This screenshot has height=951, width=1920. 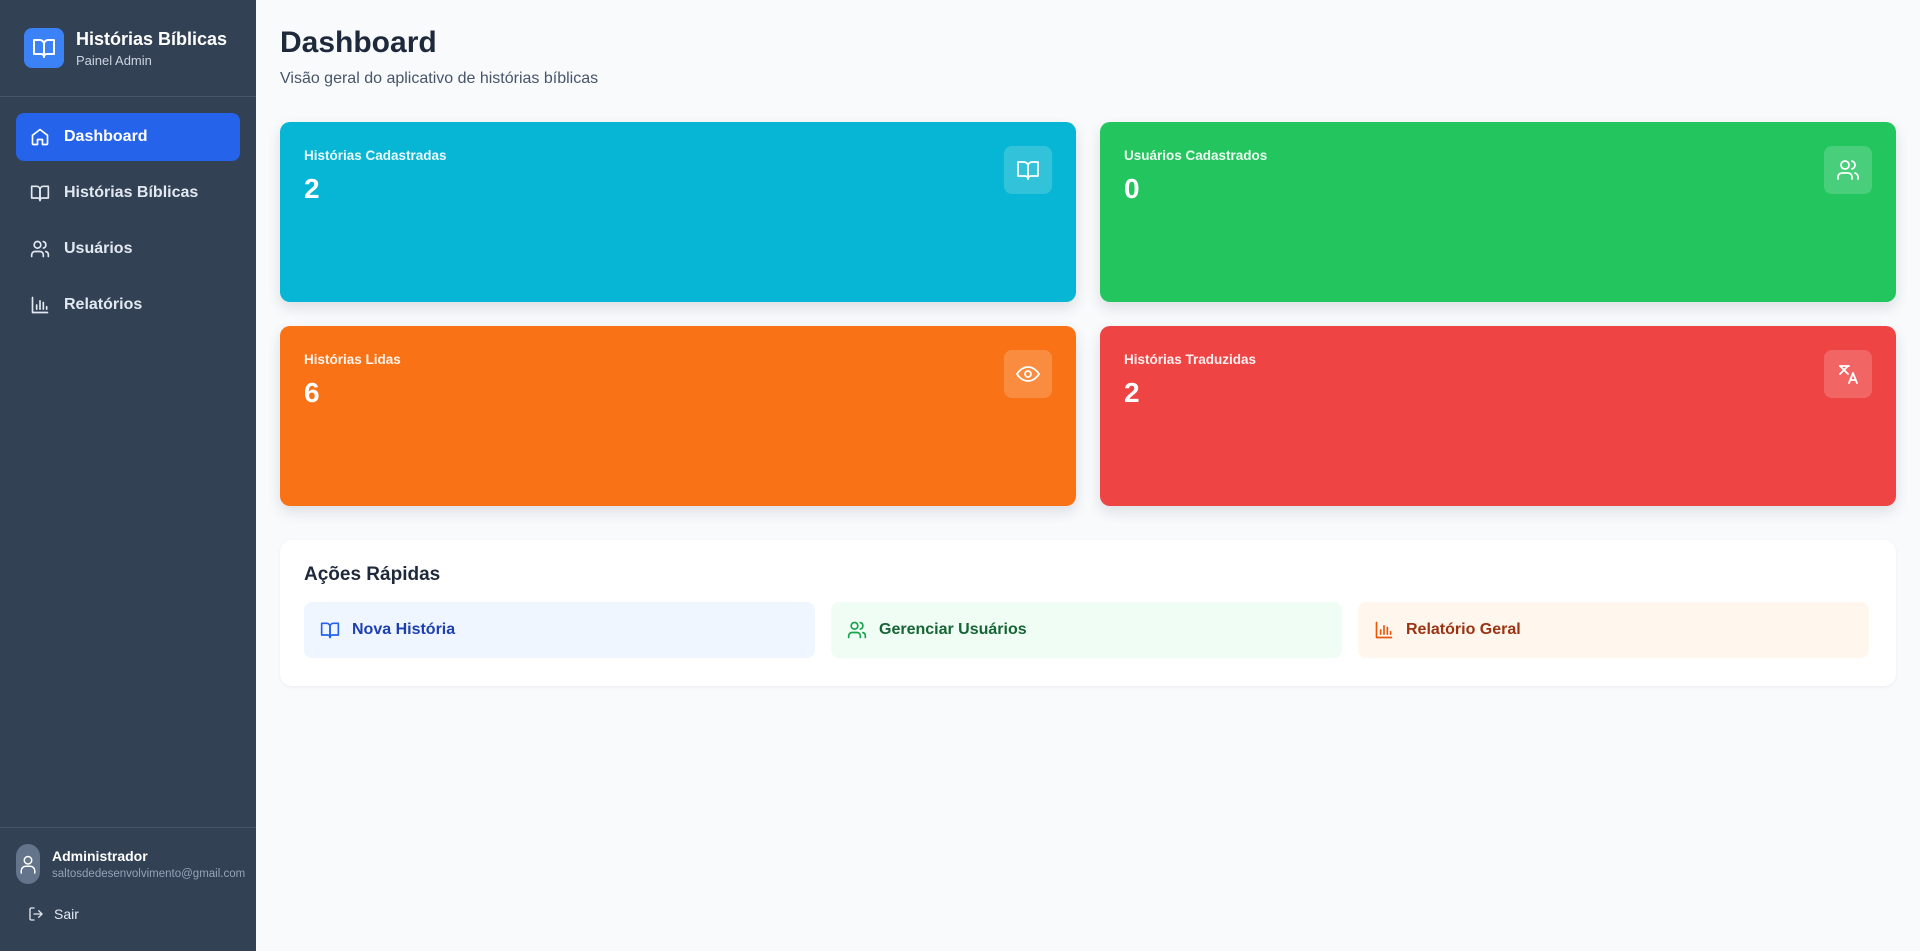 I want to click on stat-label: Usuários Cadastrados, so click(x=1196, y=155).